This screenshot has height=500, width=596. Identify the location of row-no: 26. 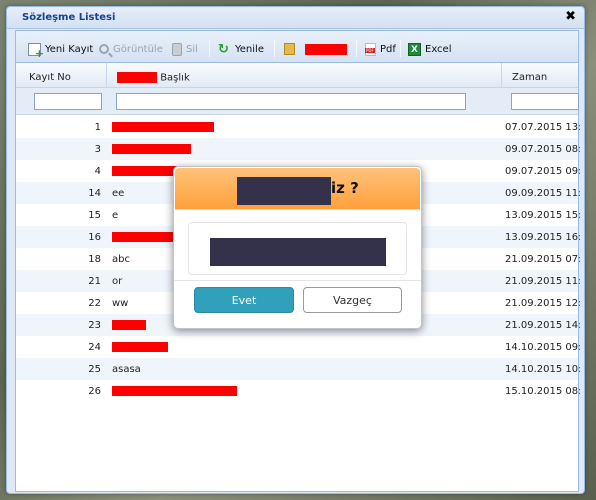
(94, 391).